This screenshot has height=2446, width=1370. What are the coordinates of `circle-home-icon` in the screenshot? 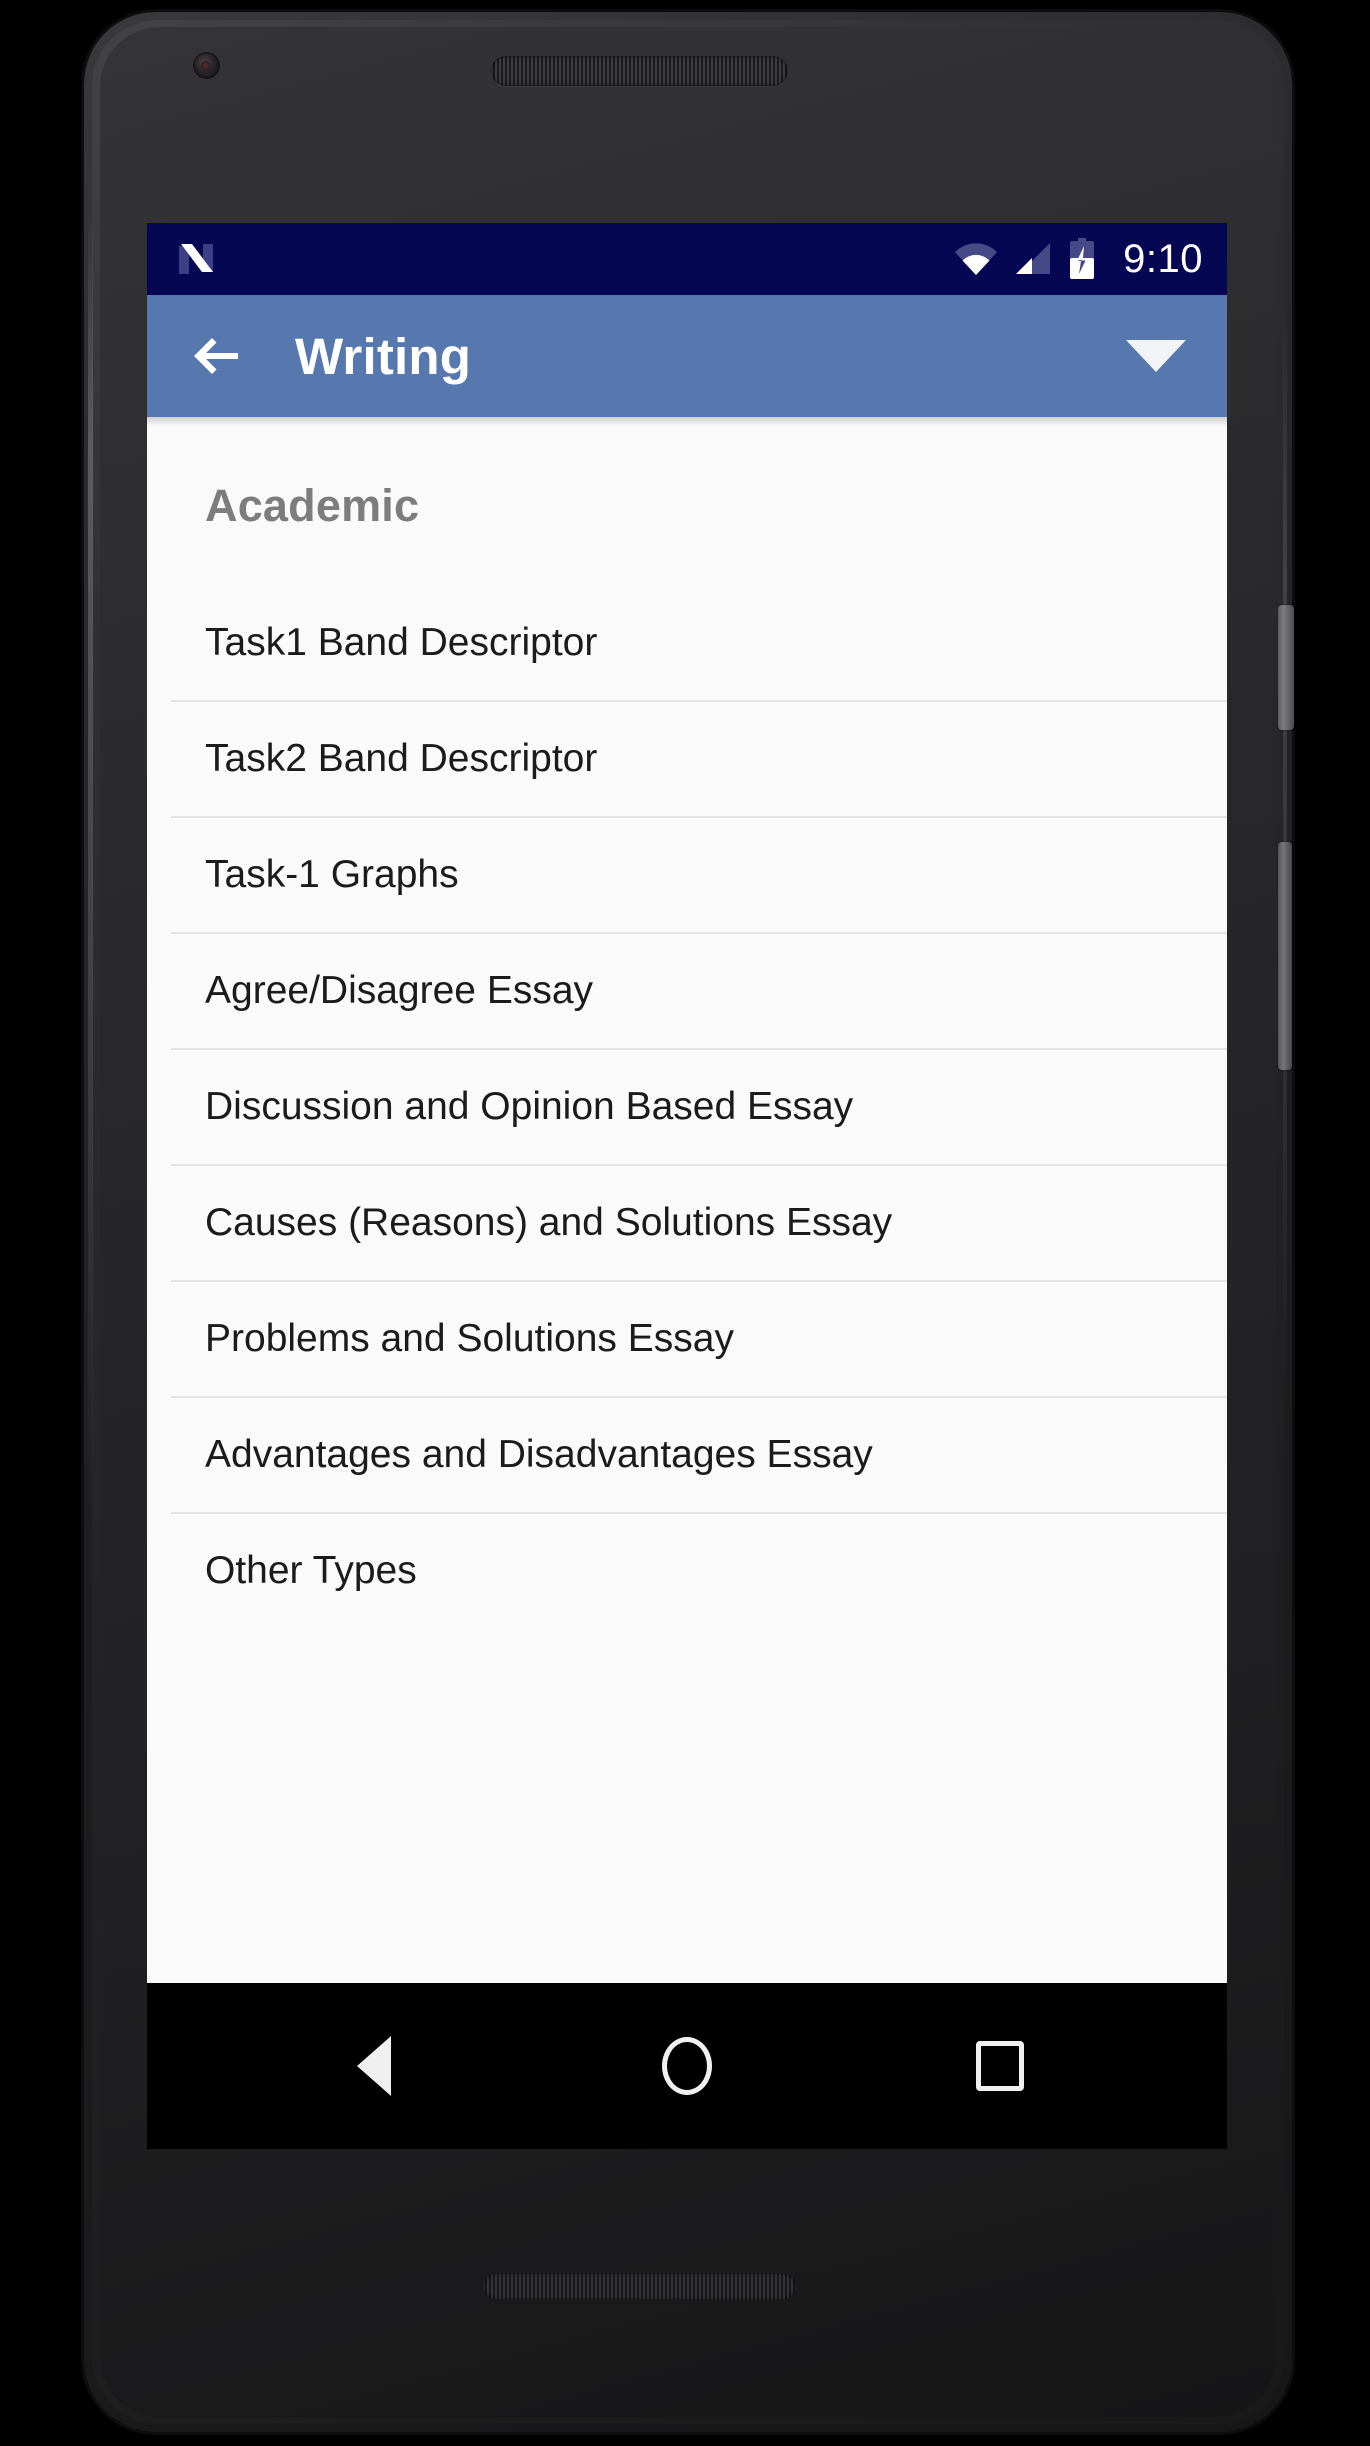 It's located at (686, 2066).